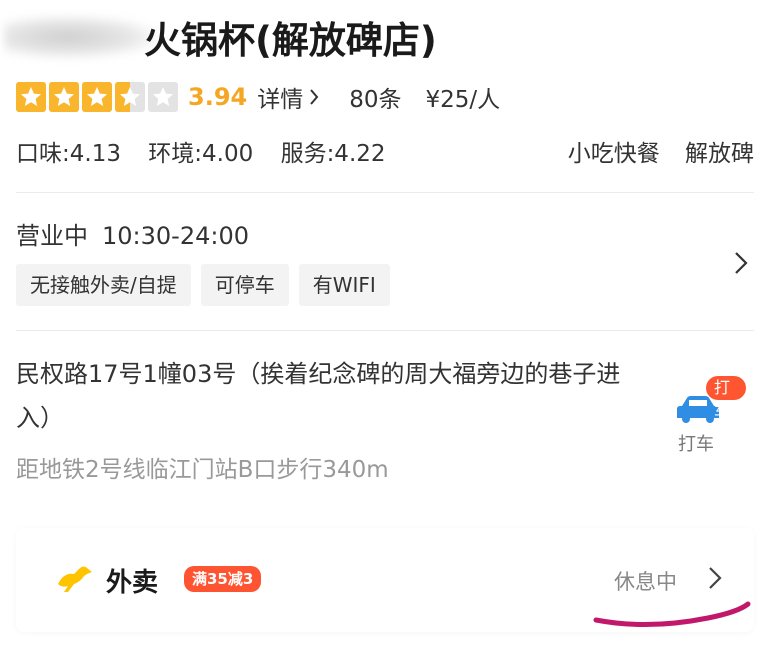 The image size is (776, 669). I want to click on taxi-button: 打车 打车, so click(711, 416).